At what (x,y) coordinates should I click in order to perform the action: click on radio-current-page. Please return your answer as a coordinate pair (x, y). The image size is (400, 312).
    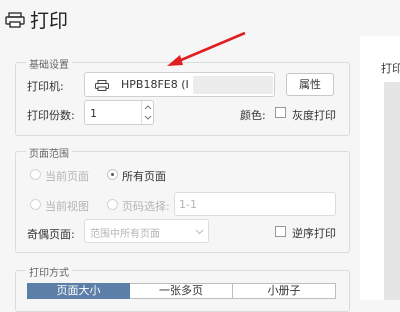
    Looking at the image, I should click on (35, 174).